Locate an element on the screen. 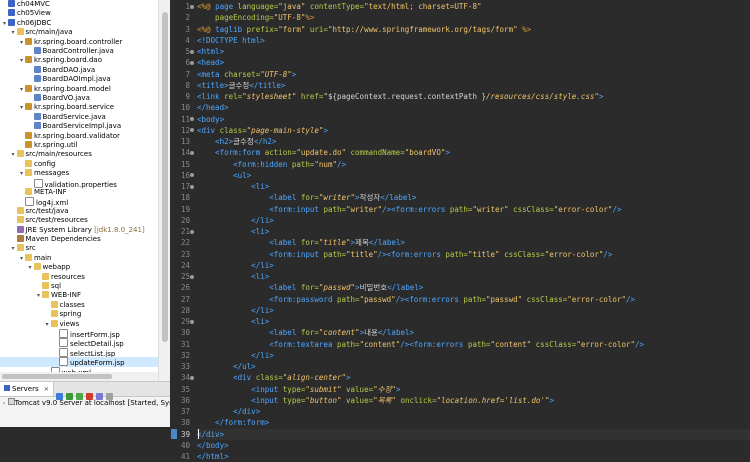 The width and height of the screenshot is (750, 462). code-line: </body> is located at coordinates (213, 445).